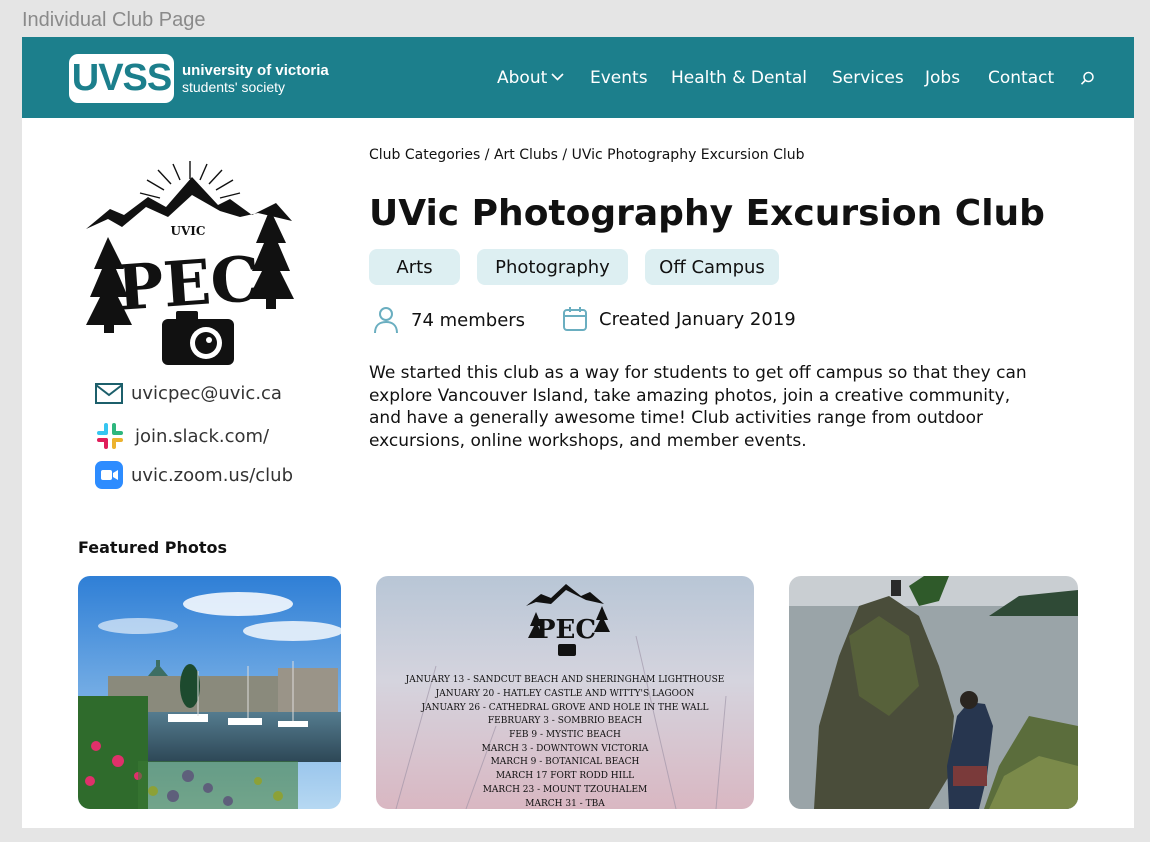 Image resolution: width=1150 pixels, height=842 pixels. What do you see at coordinates (468, 320) in the screenshot?
I see `member-count-text: 74 members` at bounding box center [468, 320].